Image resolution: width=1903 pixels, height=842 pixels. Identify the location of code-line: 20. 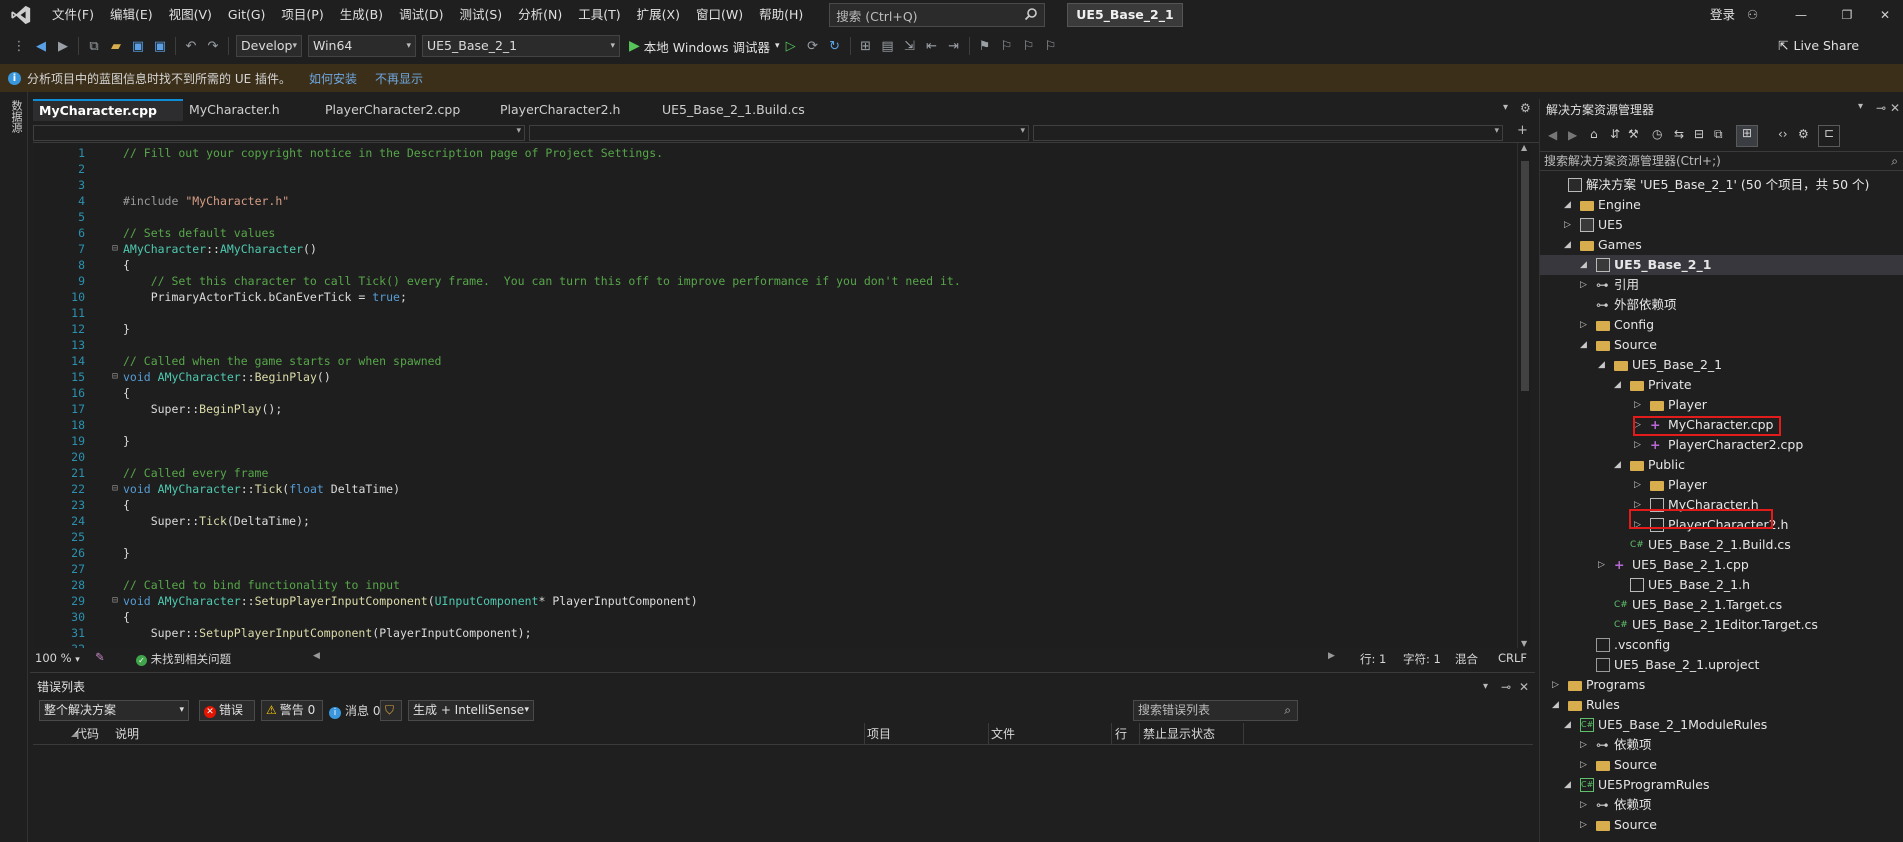
(780, 457).